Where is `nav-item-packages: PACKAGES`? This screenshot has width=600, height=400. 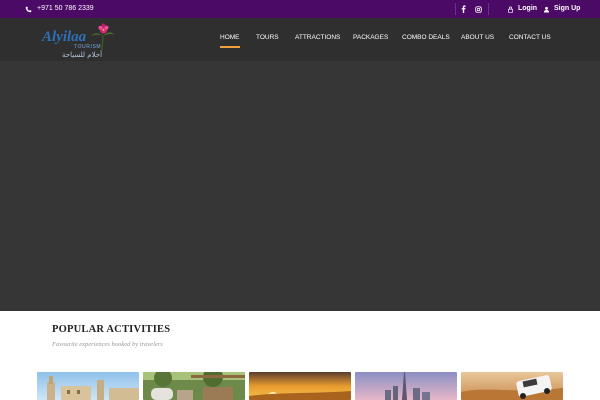 nav-item-packages: PACKAGES is located at coordinates (370, 39).